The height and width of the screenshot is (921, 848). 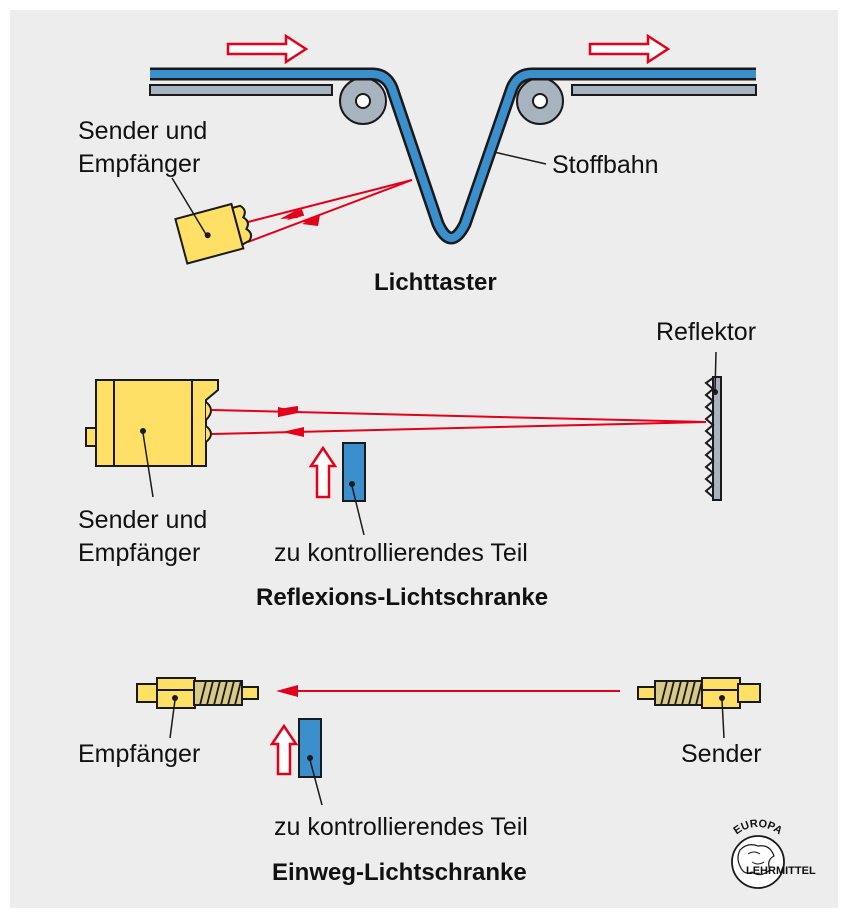 I want to click on roller-left, so click(x=363, y=101).